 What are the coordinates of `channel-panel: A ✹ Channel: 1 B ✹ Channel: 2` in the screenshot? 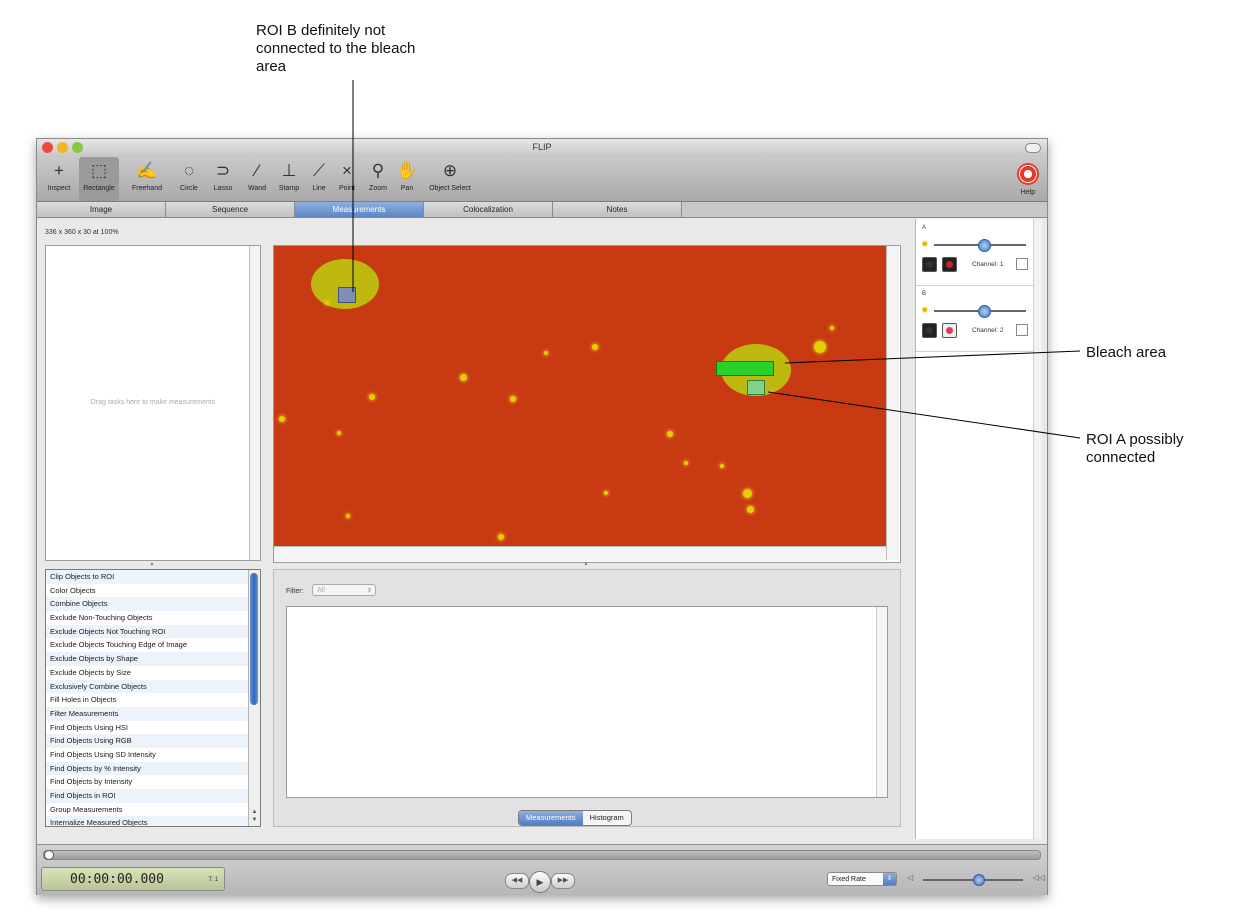 It's located at (978, 529).